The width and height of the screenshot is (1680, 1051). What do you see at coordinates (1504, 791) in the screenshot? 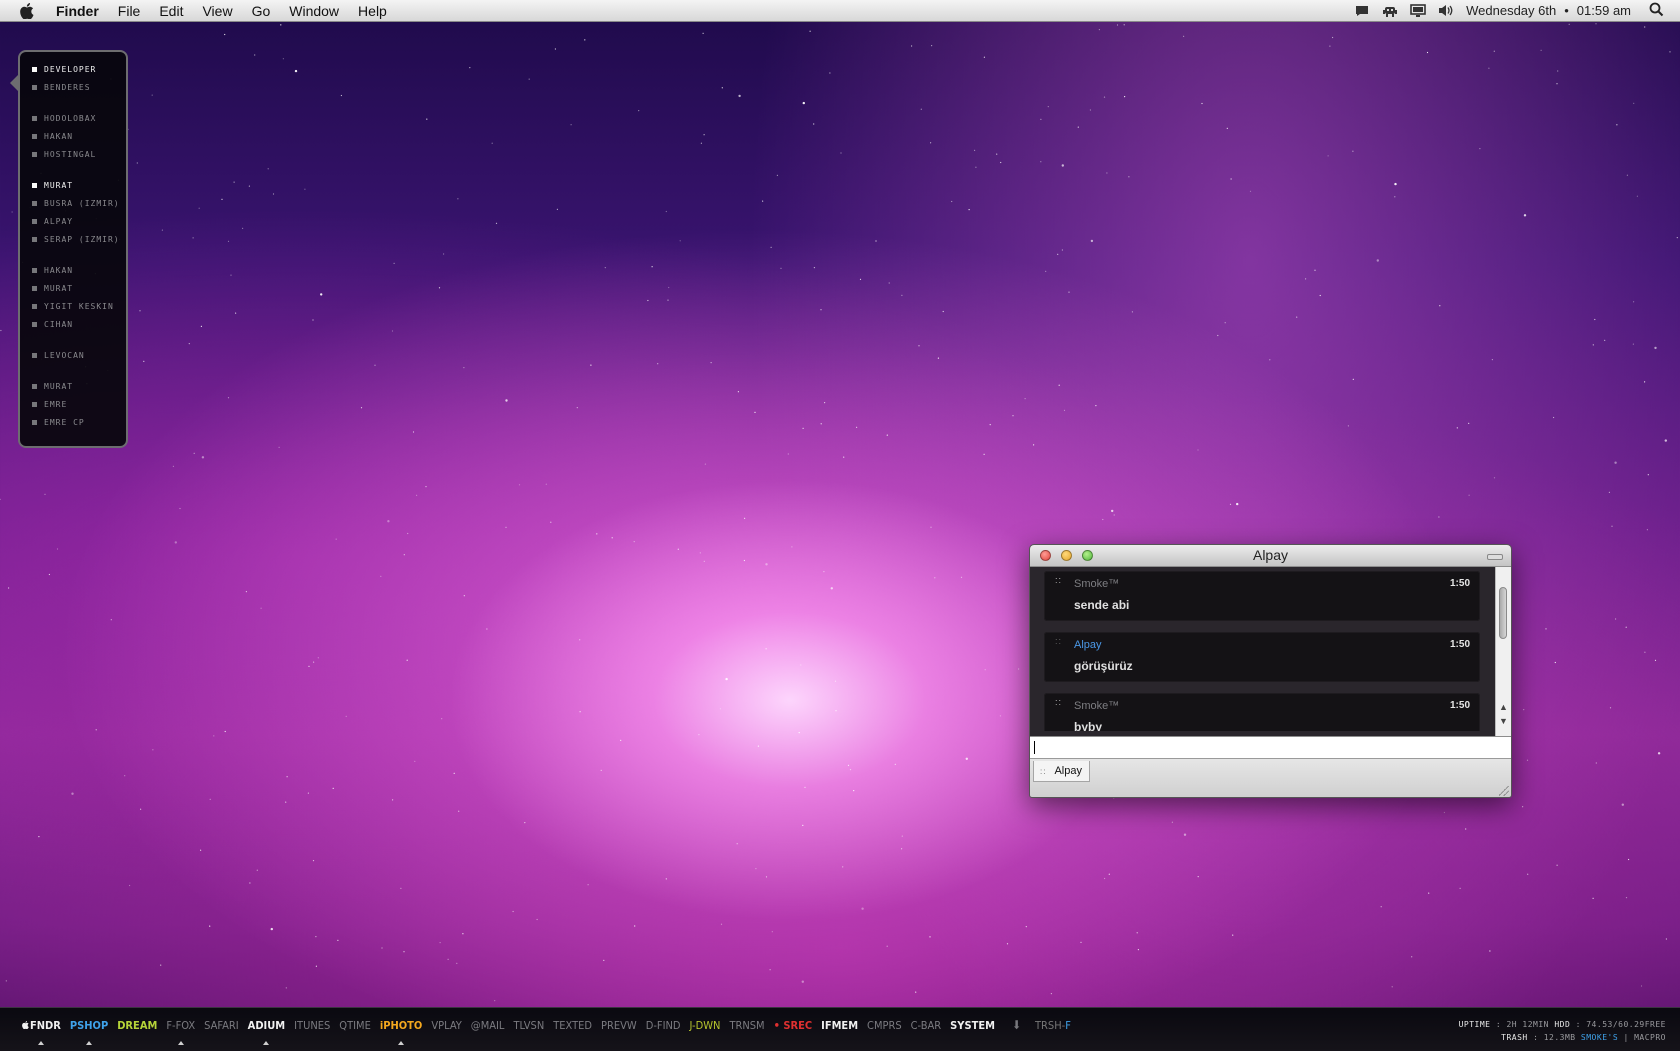
I see `resize-handle-icon` at bounding box center [1504, 791].